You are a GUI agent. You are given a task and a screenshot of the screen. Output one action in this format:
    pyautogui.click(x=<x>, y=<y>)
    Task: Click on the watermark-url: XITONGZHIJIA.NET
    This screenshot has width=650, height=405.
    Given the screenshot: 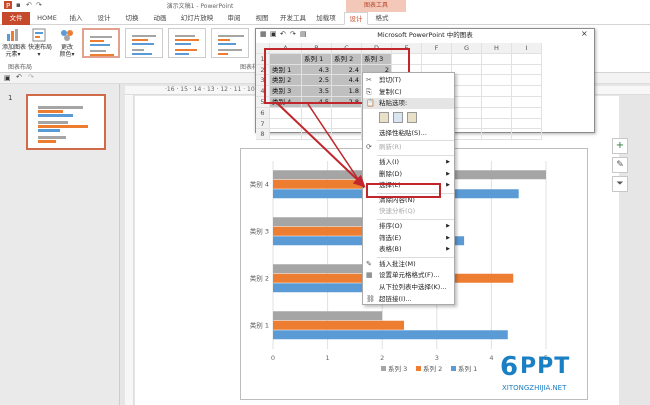 What is the action you would take?
    pyautogui.click(x=534, y=388)
    